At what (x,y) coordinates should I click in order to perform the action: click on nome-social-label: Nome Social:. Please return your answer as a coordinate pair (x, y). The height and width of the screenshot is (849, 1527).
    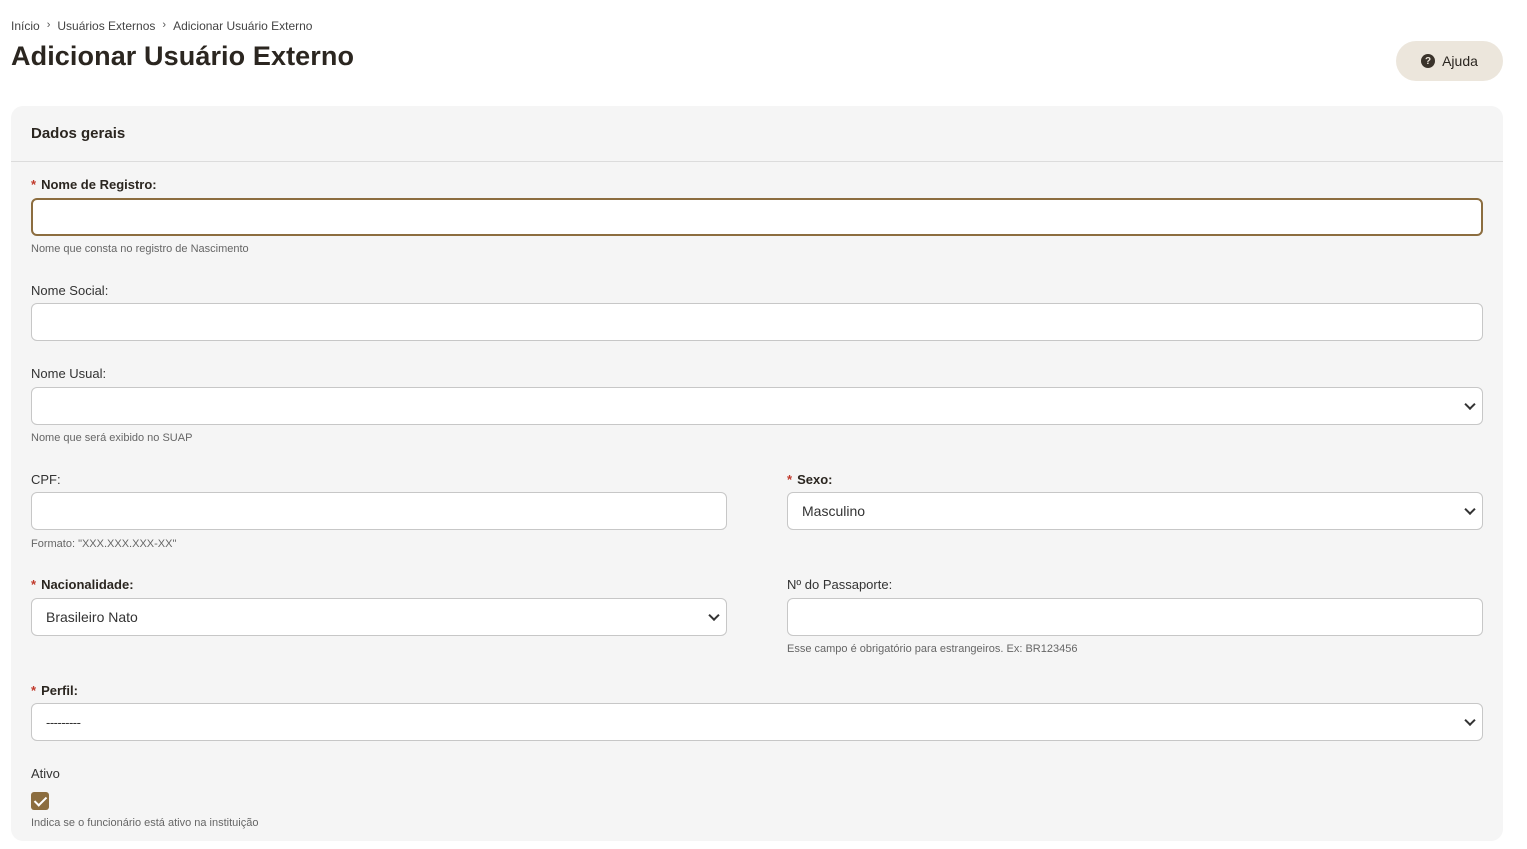
    Looking at the image, I should click on (70, 290).